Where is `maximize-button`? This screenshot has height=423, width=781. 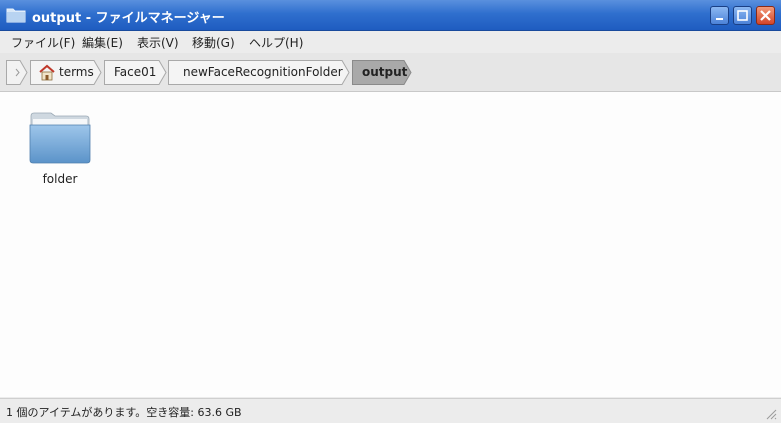 maximize-button is located at coordinates (742, 15).